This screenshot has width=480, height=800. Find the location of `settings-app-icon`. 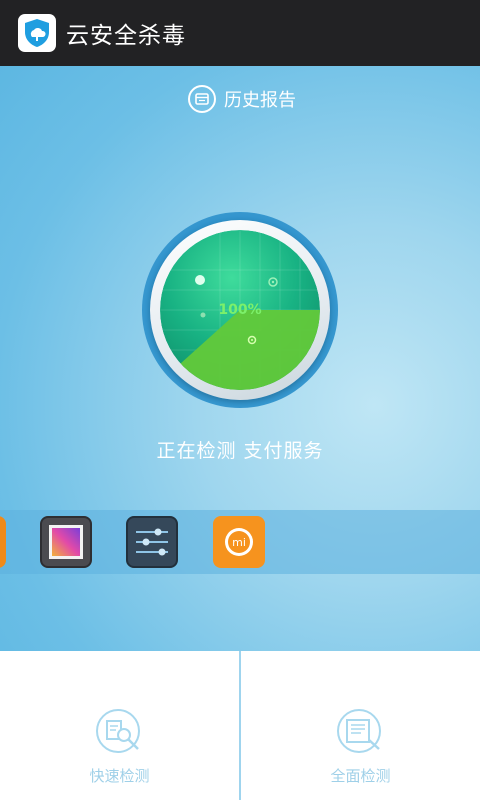

settings-app-icon is located at coordinates (152, 542).